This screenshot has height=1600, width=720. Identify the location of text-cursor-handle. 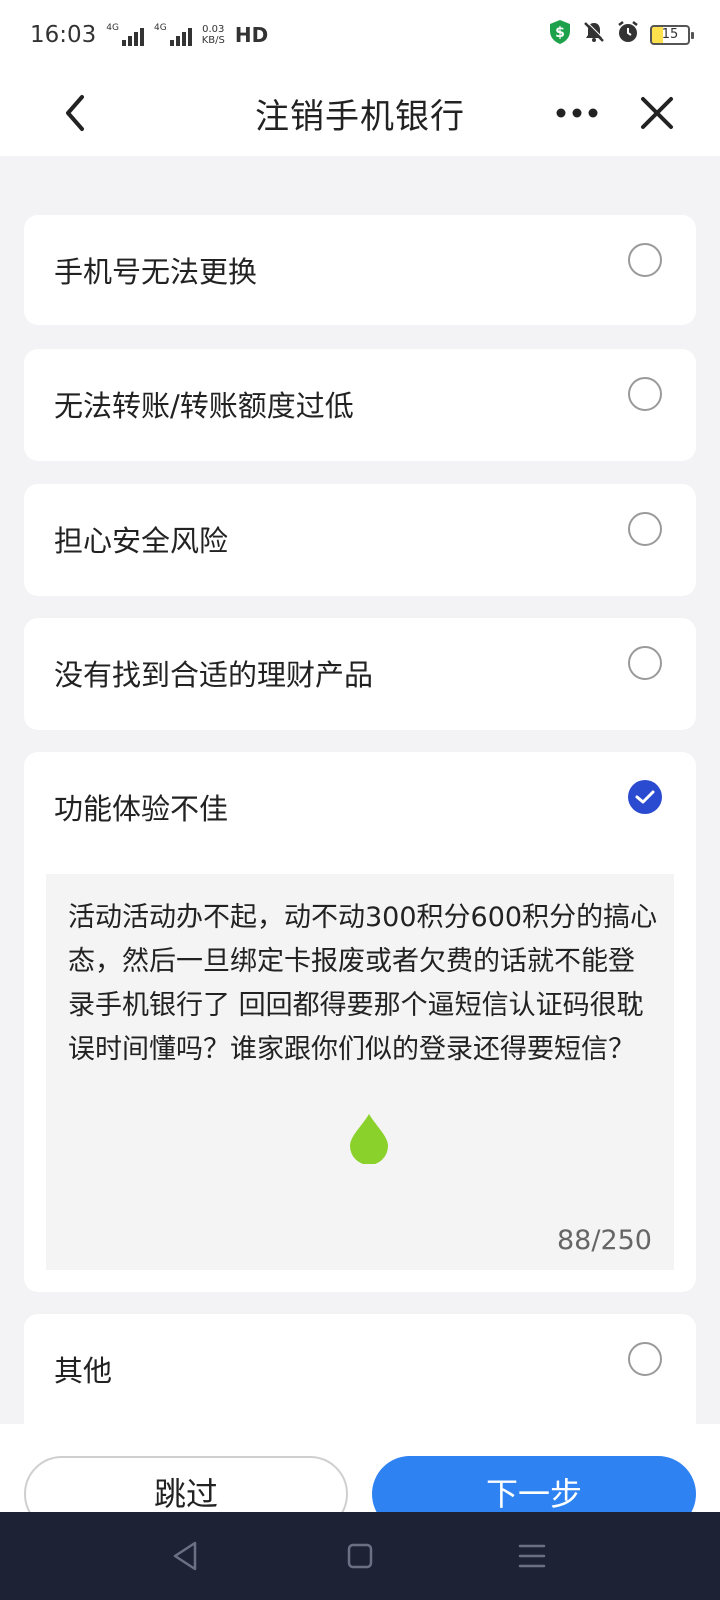
(369, 1141).